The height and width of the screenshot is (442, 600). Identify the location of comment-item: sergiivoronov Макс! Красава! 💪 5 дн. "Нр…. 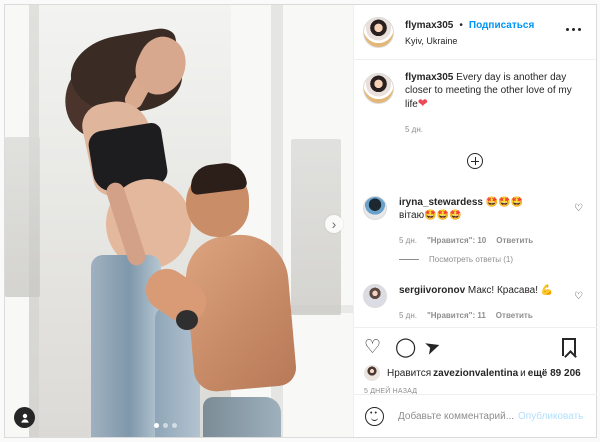
(473, 303).